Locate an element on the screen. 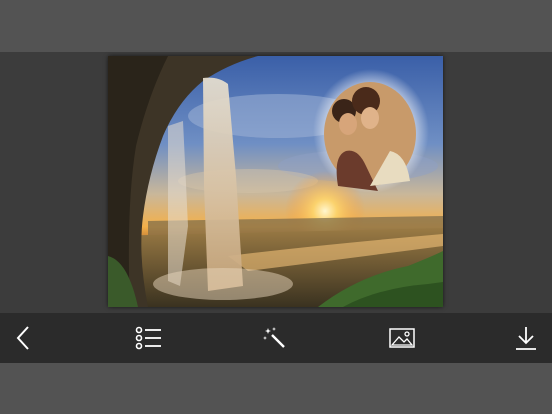 The height and width of the screenshot is (414, 552). frames-list-button is located at coordinates (149, 338).